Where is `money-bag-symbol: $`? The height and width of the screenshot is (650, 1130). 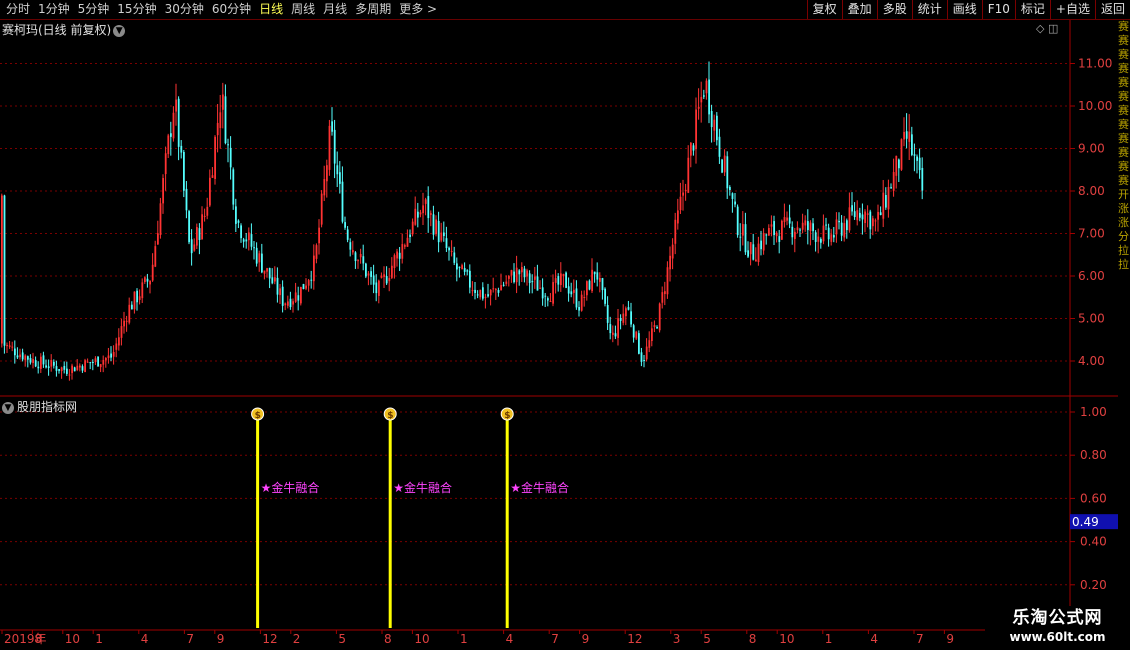
money-bag-symbol: $ is located at coordinates (258, 416).